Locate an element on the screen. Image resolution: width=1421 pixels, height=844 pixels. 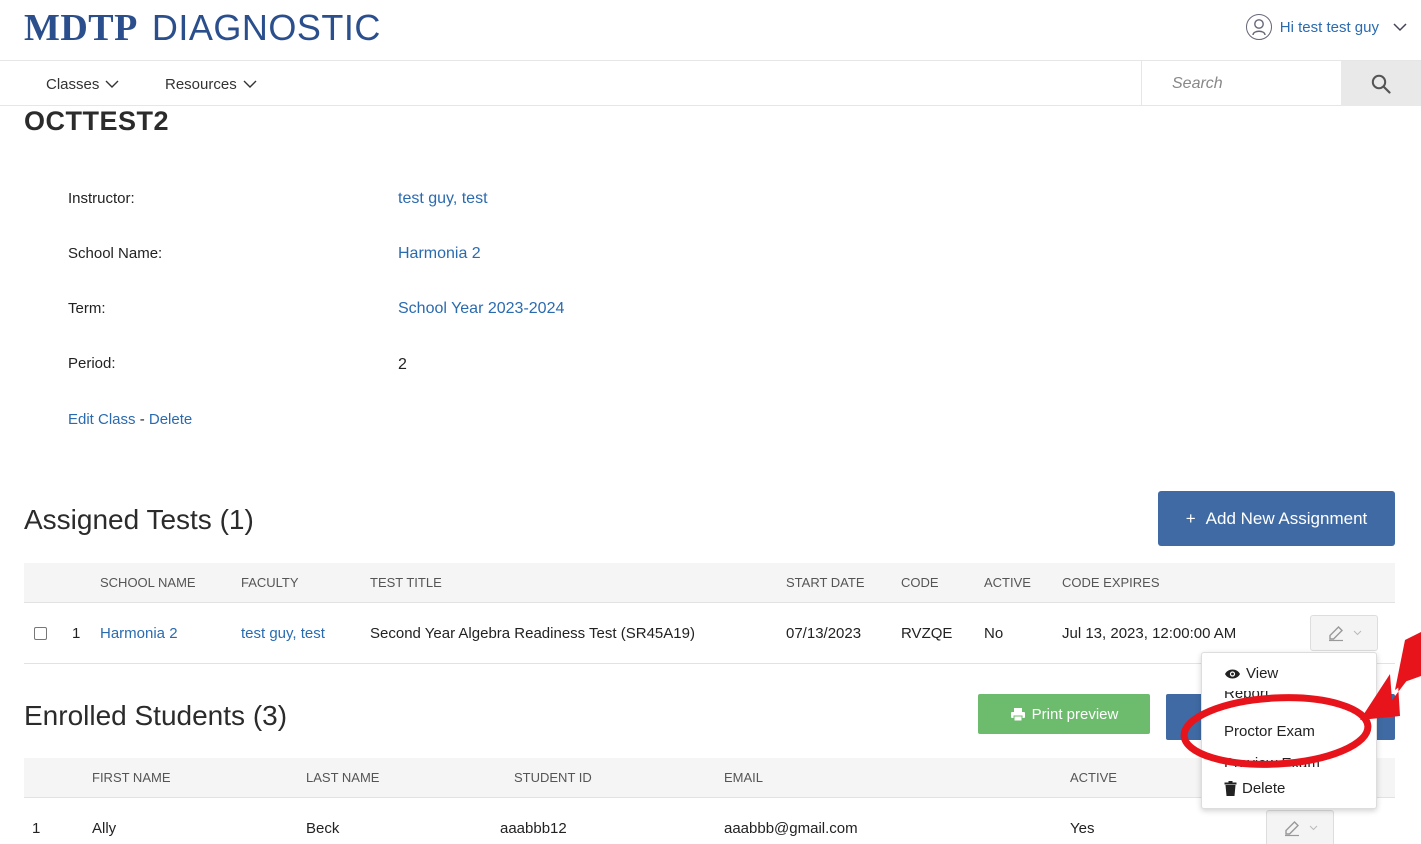
col-student-id: STUDENT ID is located at coordinates (553, 778).